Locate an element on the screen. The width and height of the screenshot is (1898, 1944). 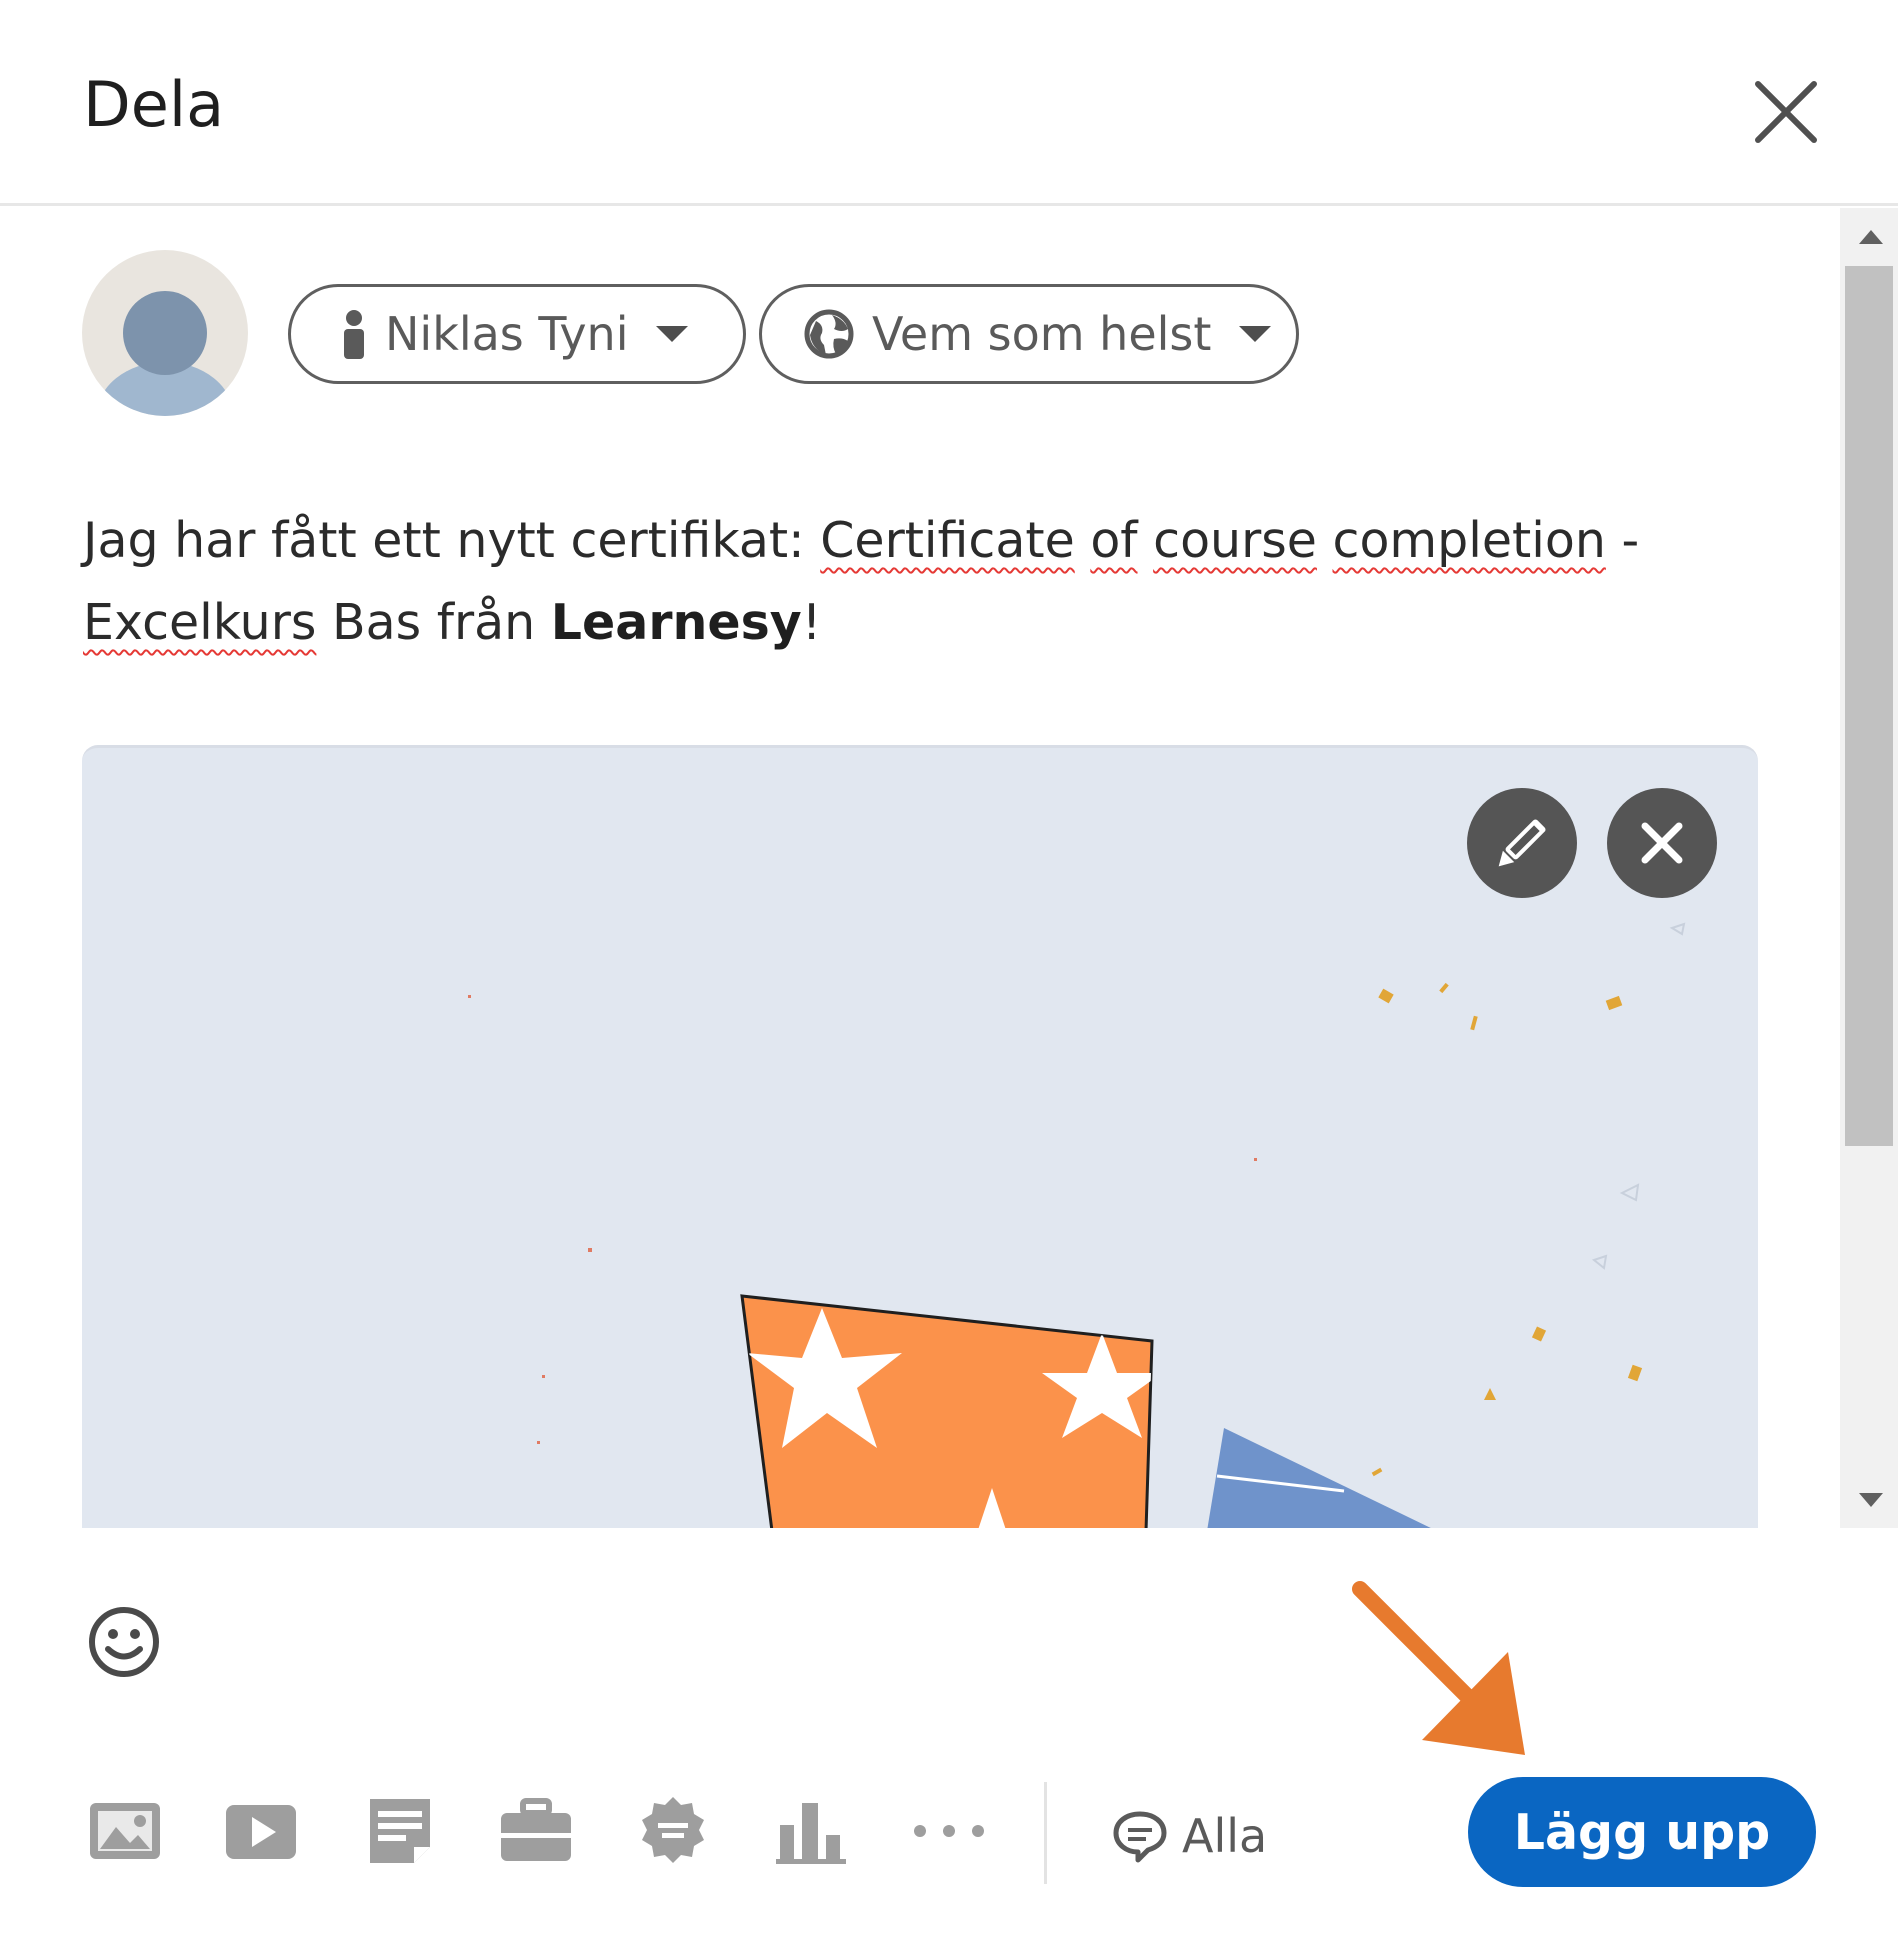
text-segment: Excelkurs is located at coordinates (200, 622).